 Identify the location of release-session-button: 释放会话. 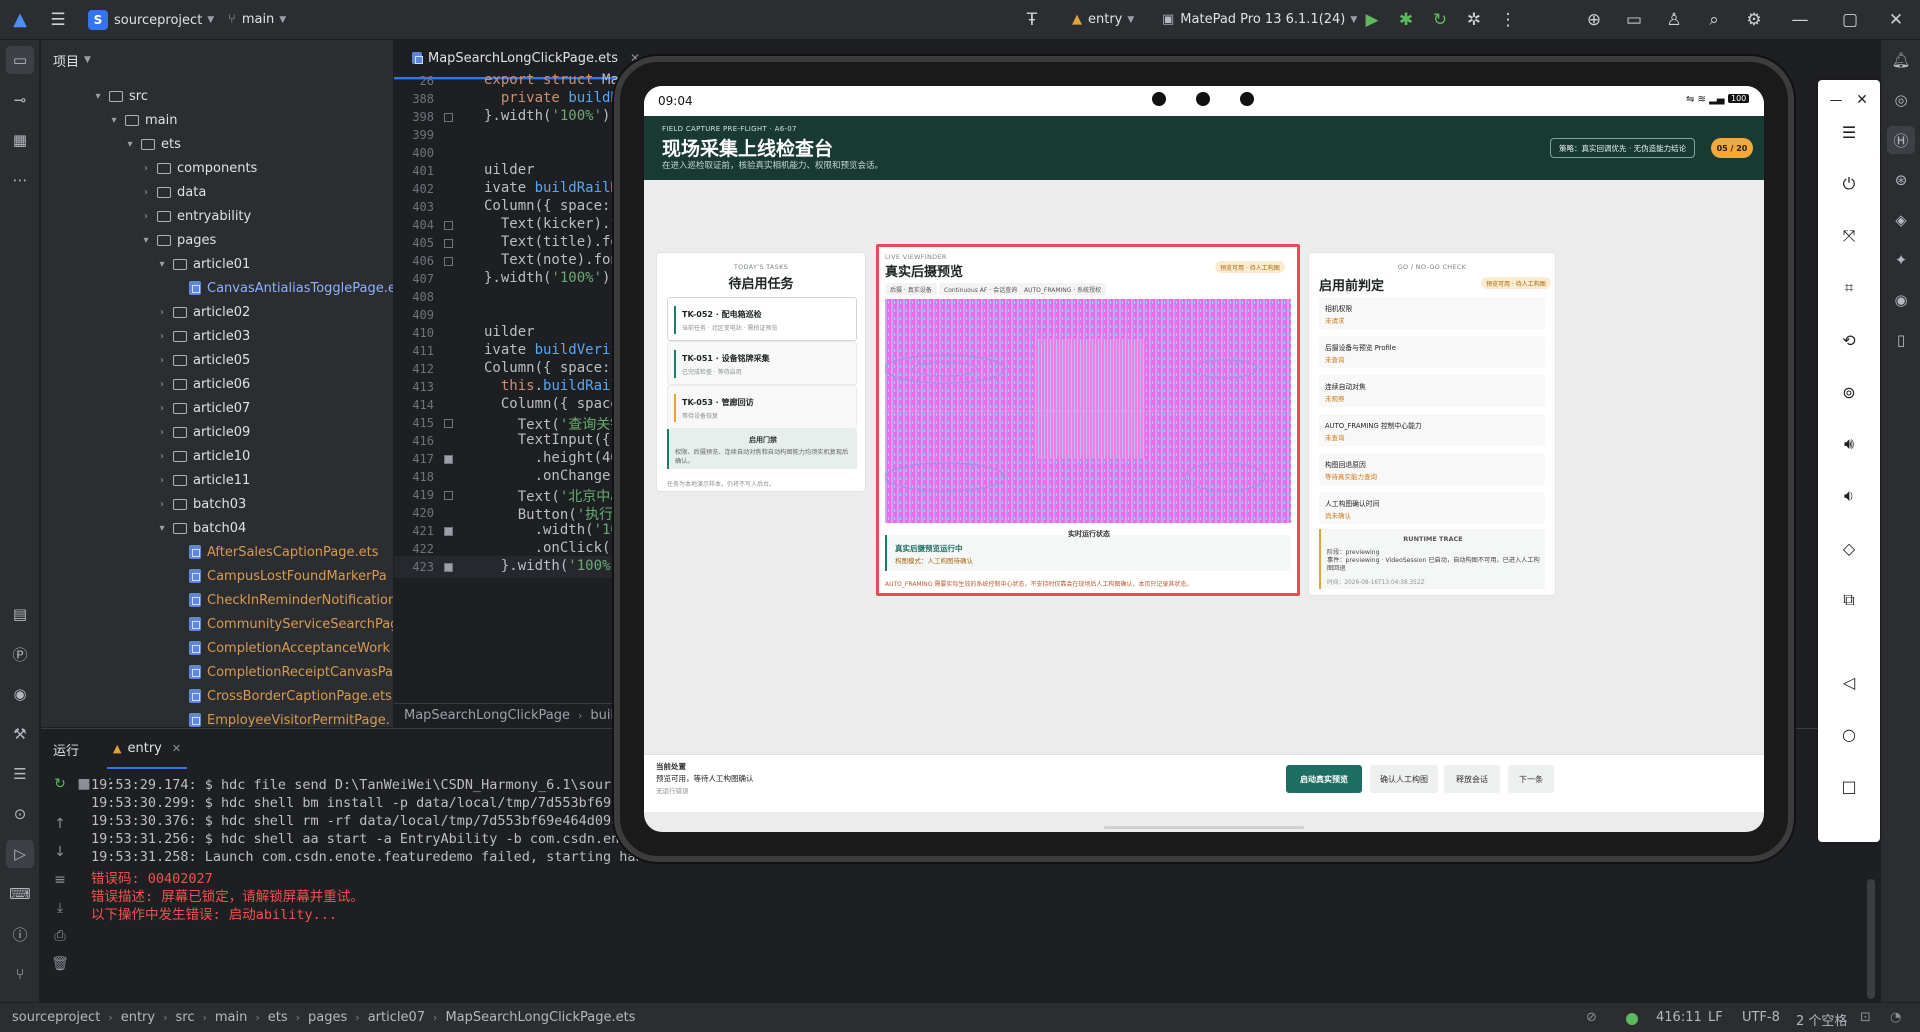
(1472, 779).